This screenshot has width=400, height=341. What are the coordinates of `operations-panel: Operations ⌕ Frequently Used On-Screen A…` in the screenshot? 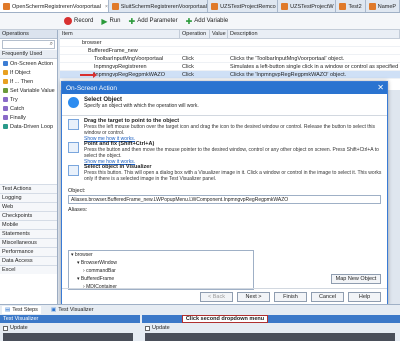 It's located at (29, 167).